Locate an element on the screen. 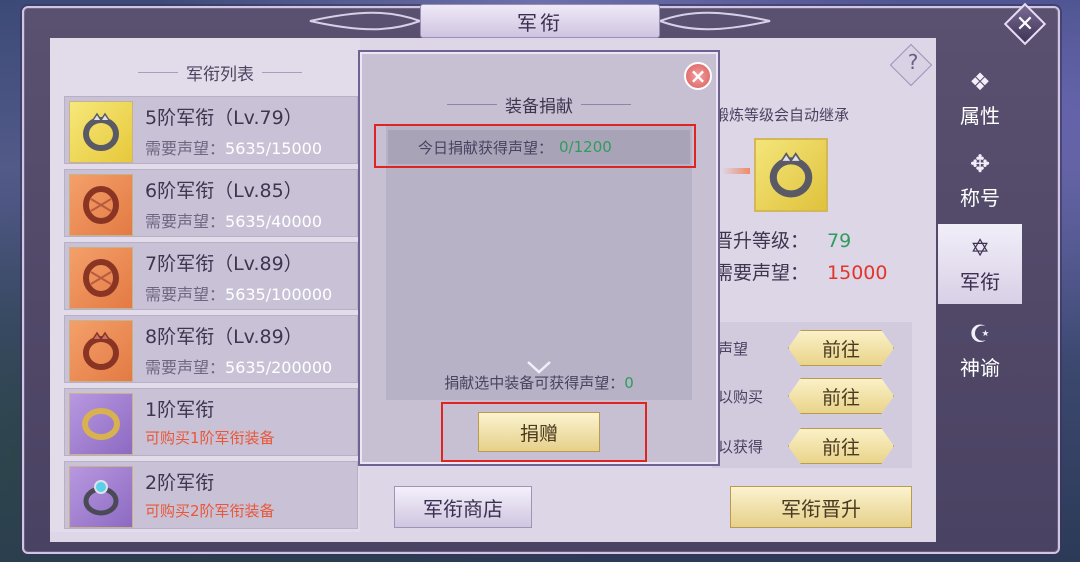 The height and width of the screenshot is (562, 1080). title-divider-right is located at coordinates (606, 104).